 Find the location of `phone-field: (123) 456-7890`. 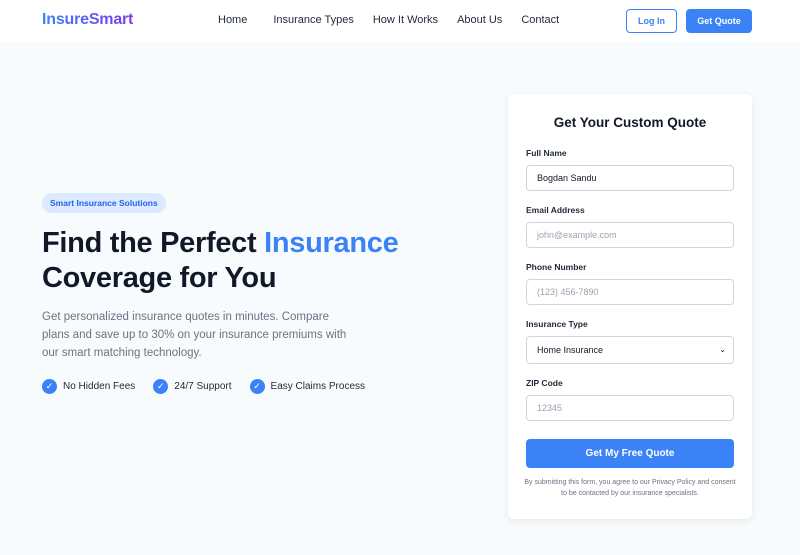

phone-field: (123) 456-7890 is located at coordinates (630, 292).